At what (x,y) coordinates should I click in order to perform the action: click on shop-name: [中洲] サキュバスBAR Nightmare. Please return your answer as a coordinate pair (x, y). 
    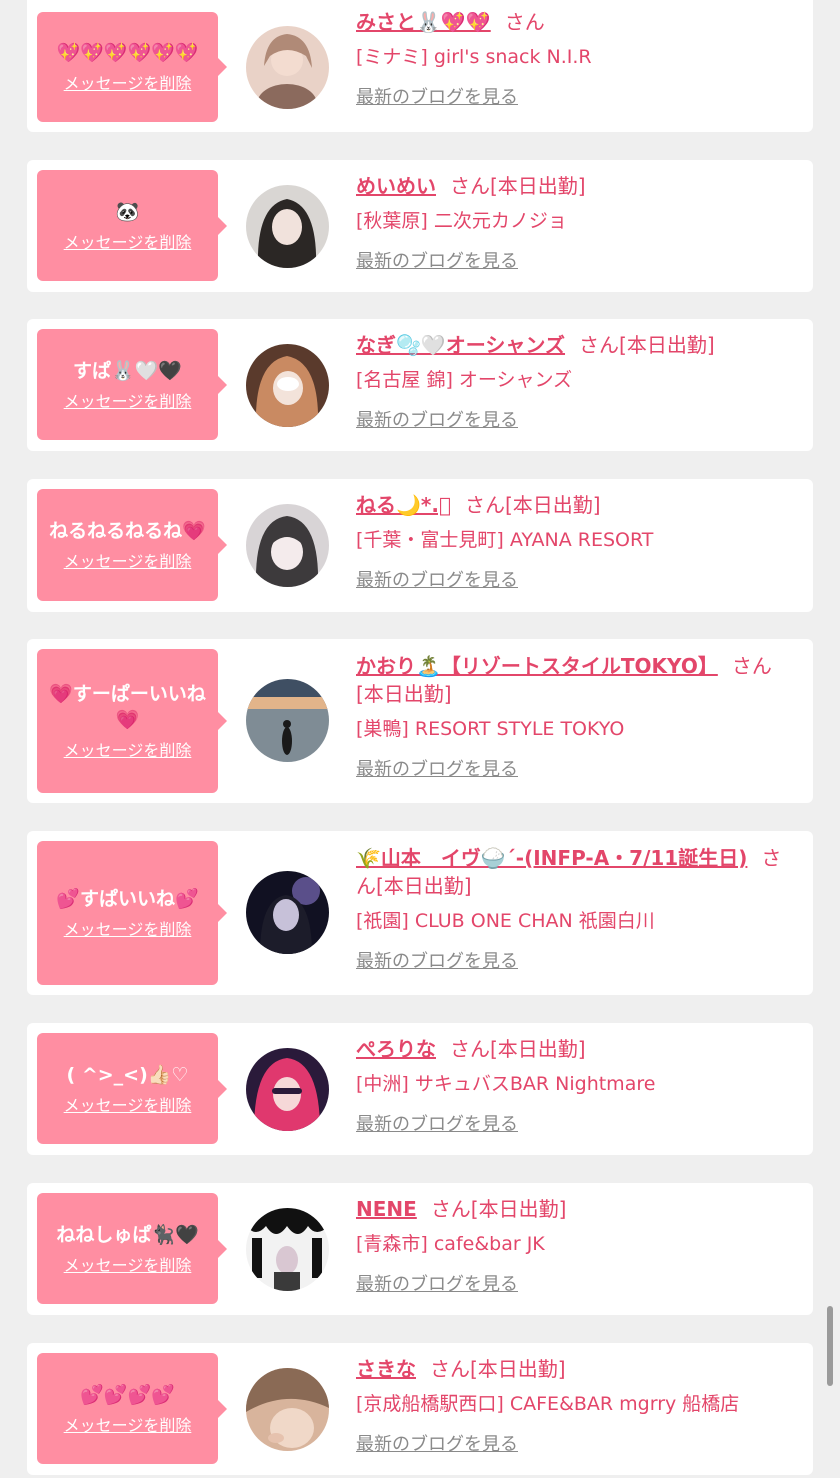
    Looking at the image, I should click on (506, 1084).